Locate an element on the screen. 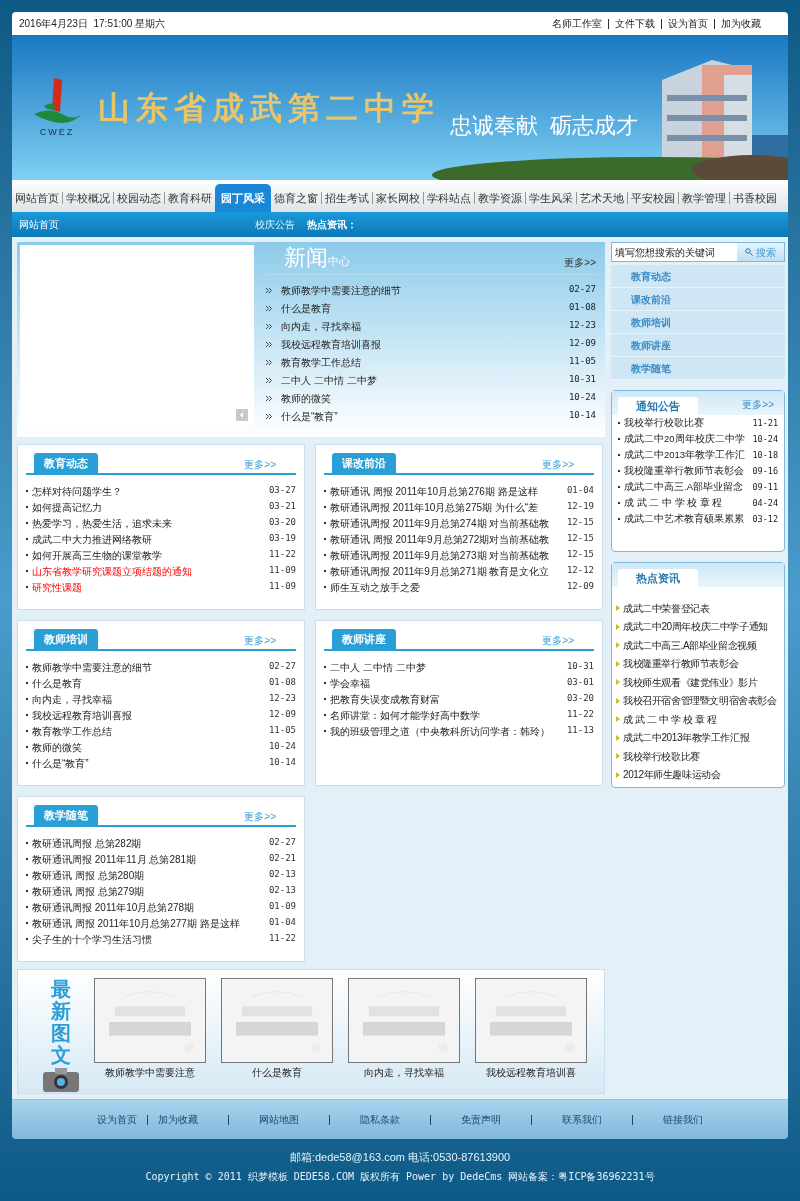  news-link: 山东省教学研究课题立项结题的通知 is located at coordinates (112, 571).